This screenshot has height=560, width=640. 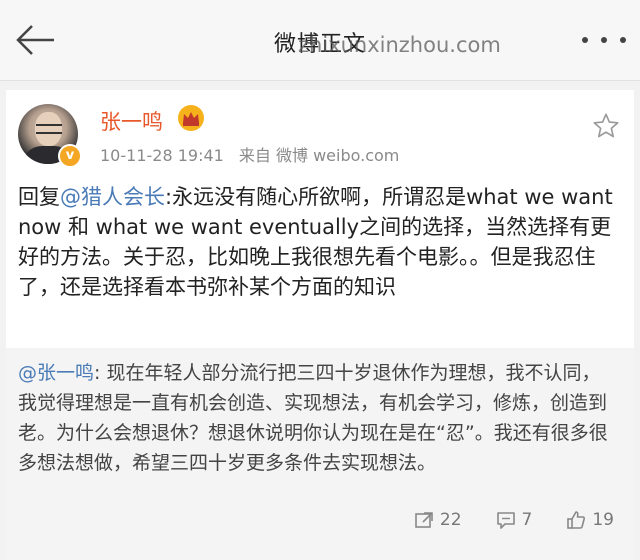 I want to click on thumbs-up-icon, so click(x=576, y=520).